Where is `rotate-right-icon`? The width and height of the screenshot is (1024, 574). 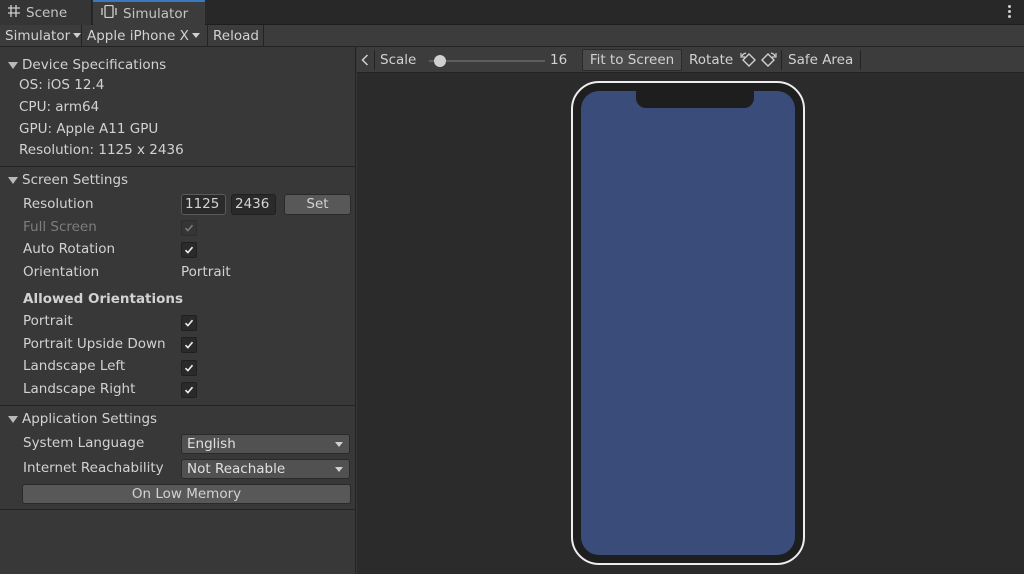 rotate-right-icon is located at coordinates (768, 60).